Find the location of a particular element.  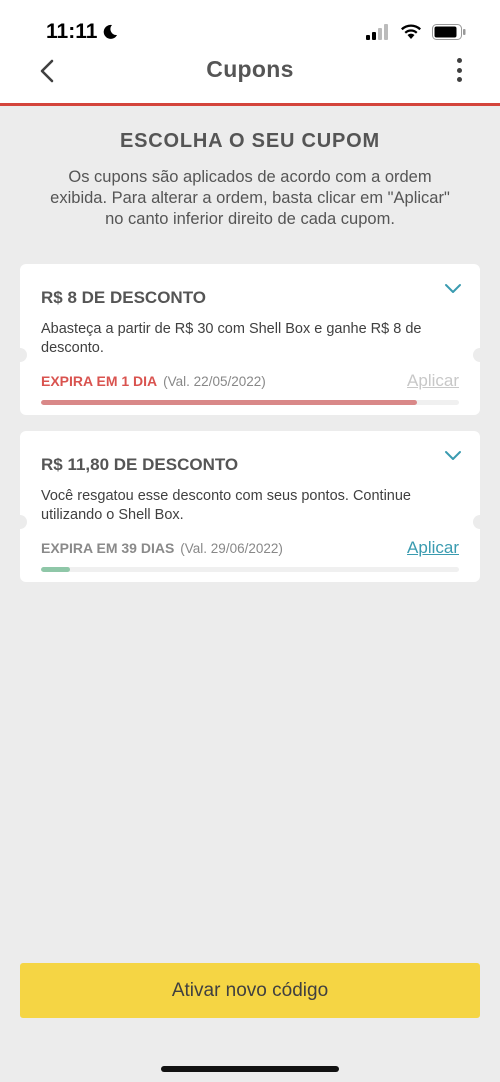

section-heading: ESCOLHA O SEU CUPOM is located at coordinates (250, 141).